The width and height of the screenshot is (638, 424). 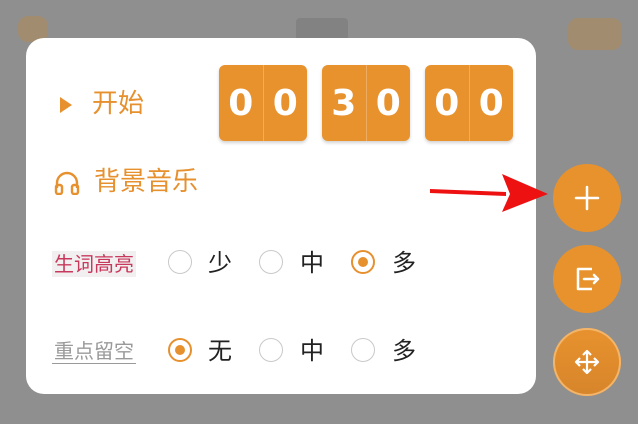 I want to click on headphones-icon, so click(x=67, y=185).